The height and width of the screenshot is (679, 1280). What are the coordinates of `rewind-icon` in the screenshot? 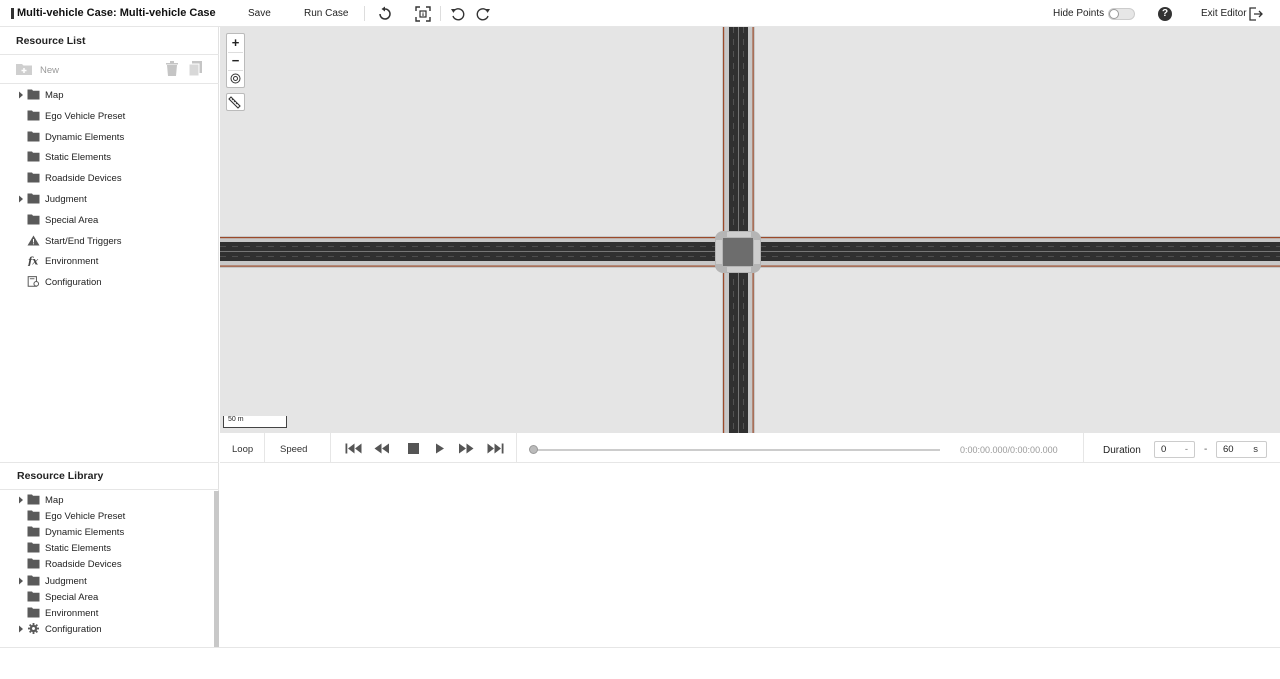 It's located at (381, 448).